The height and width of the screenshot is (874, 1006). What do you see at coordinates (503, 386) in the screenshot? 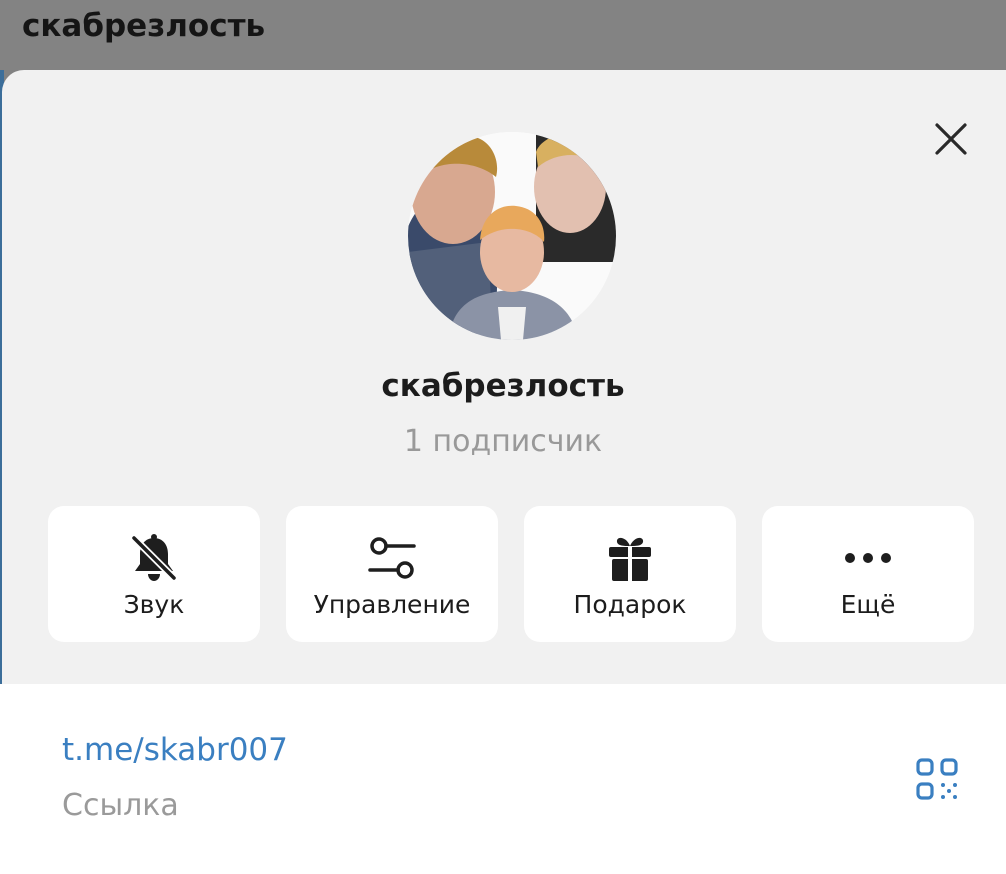
I see `channel-name: скабрезлость` at bounding box center [503, 386].